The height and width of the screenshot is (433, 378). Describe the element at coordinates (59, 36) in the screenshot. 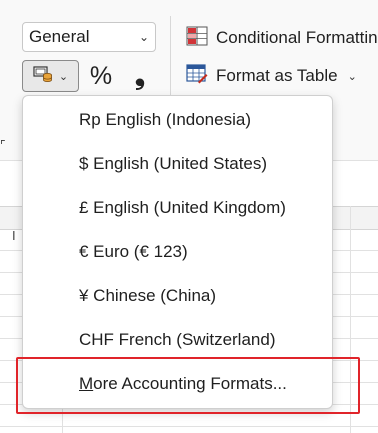

I see `number-format-value: General` at that location.